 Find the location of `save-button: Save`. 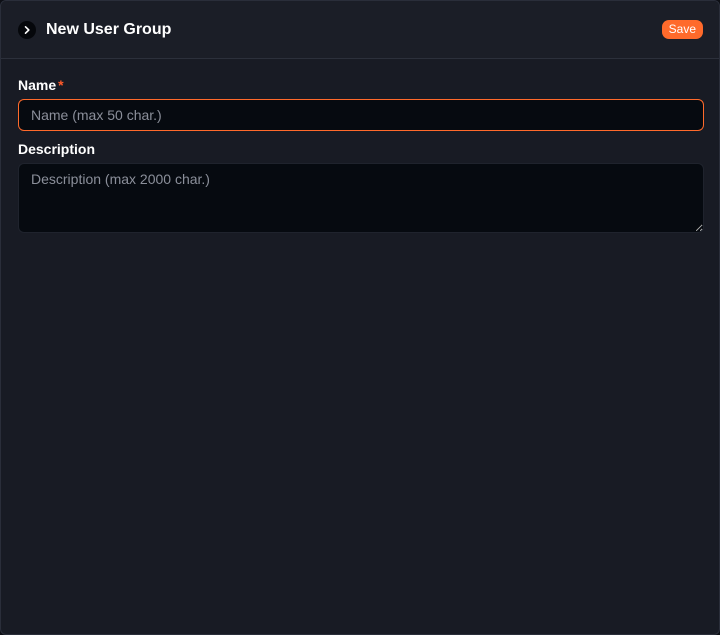

save-button: Save is located at coordinates (682, 29).